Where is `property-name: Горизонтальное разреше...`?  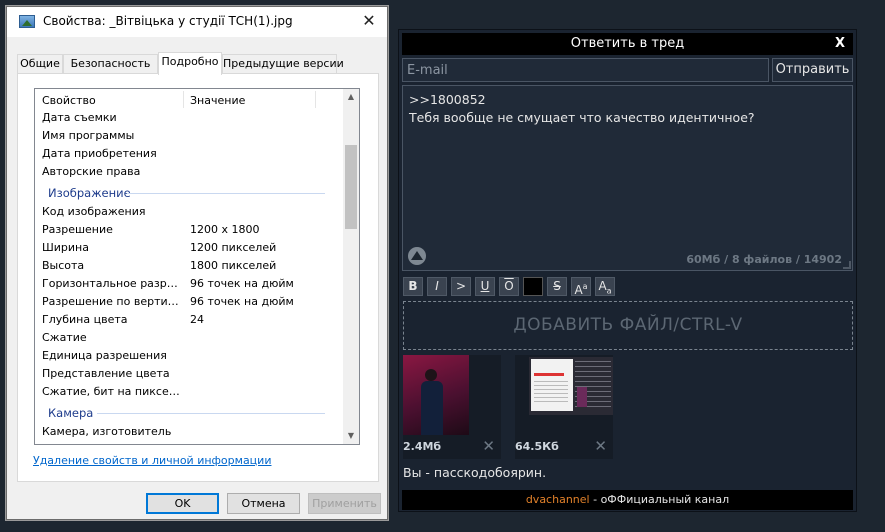
property-name: Горизонтальное разреше... is located at coordinates (112, 283).